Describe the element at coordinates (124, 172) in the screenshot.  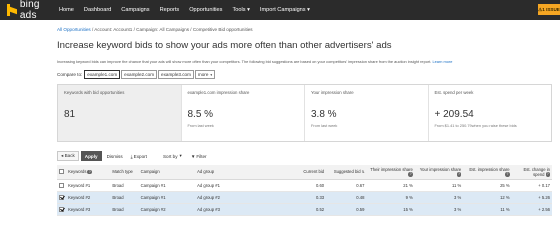
I see `col-match-type: Match type` at that location.